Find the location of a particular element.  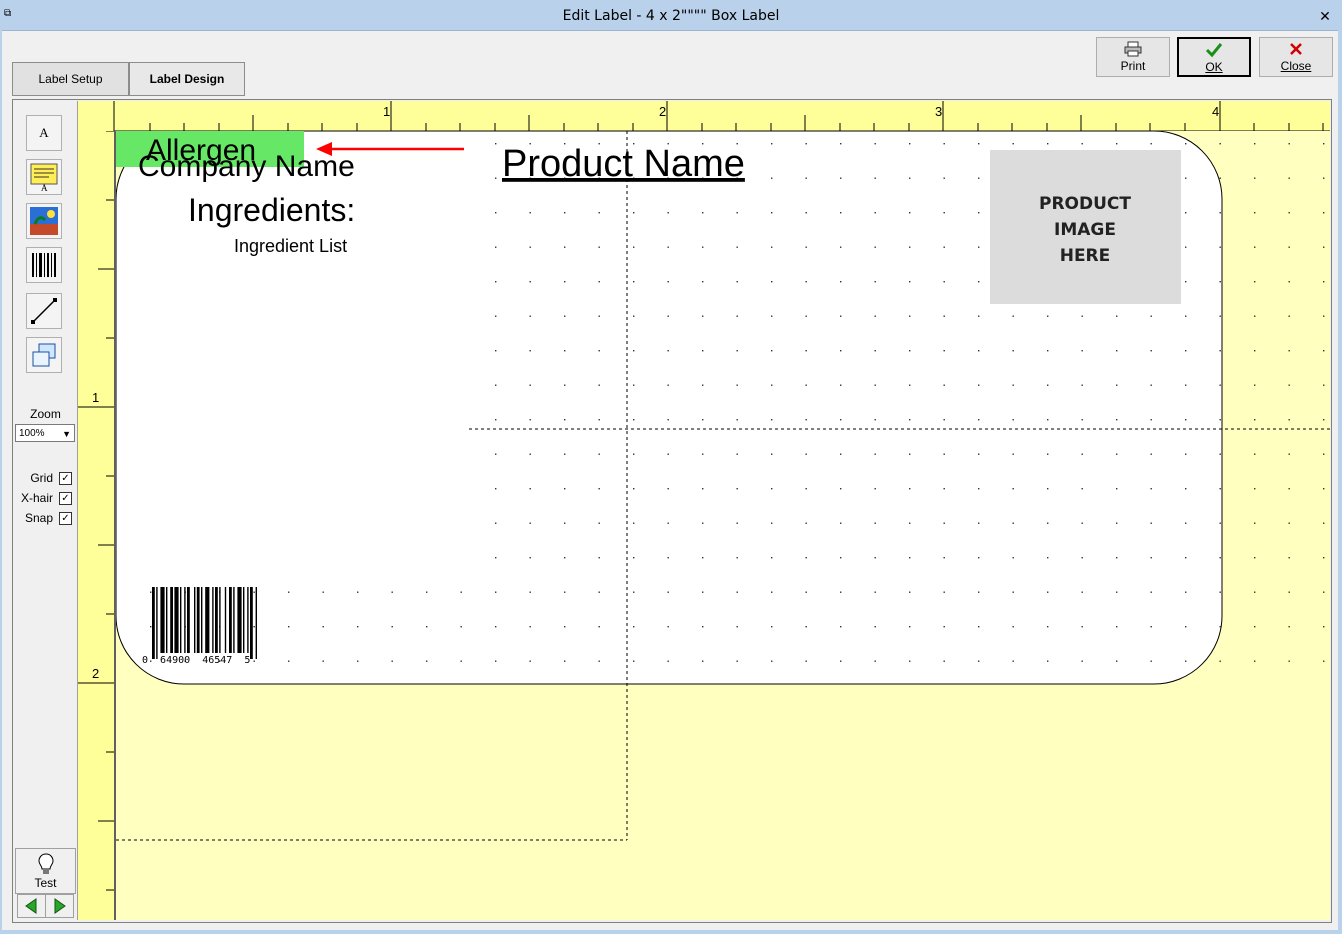

tab-label-setup: Label Setup is located at coordinates (70, 79).